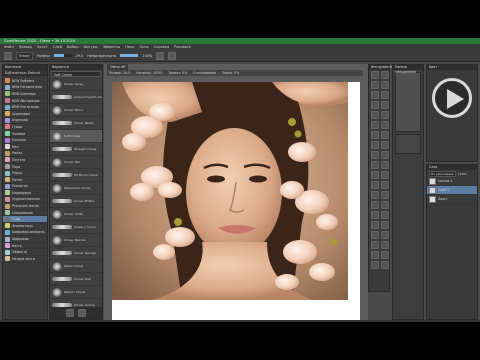 Image resolution: width=480 pixels, height=360 pixels. What do you see at coordinates (25, 213) in the screenshot?
I see `brush-category-item: Смешивание` at bounding box center [25, 213].